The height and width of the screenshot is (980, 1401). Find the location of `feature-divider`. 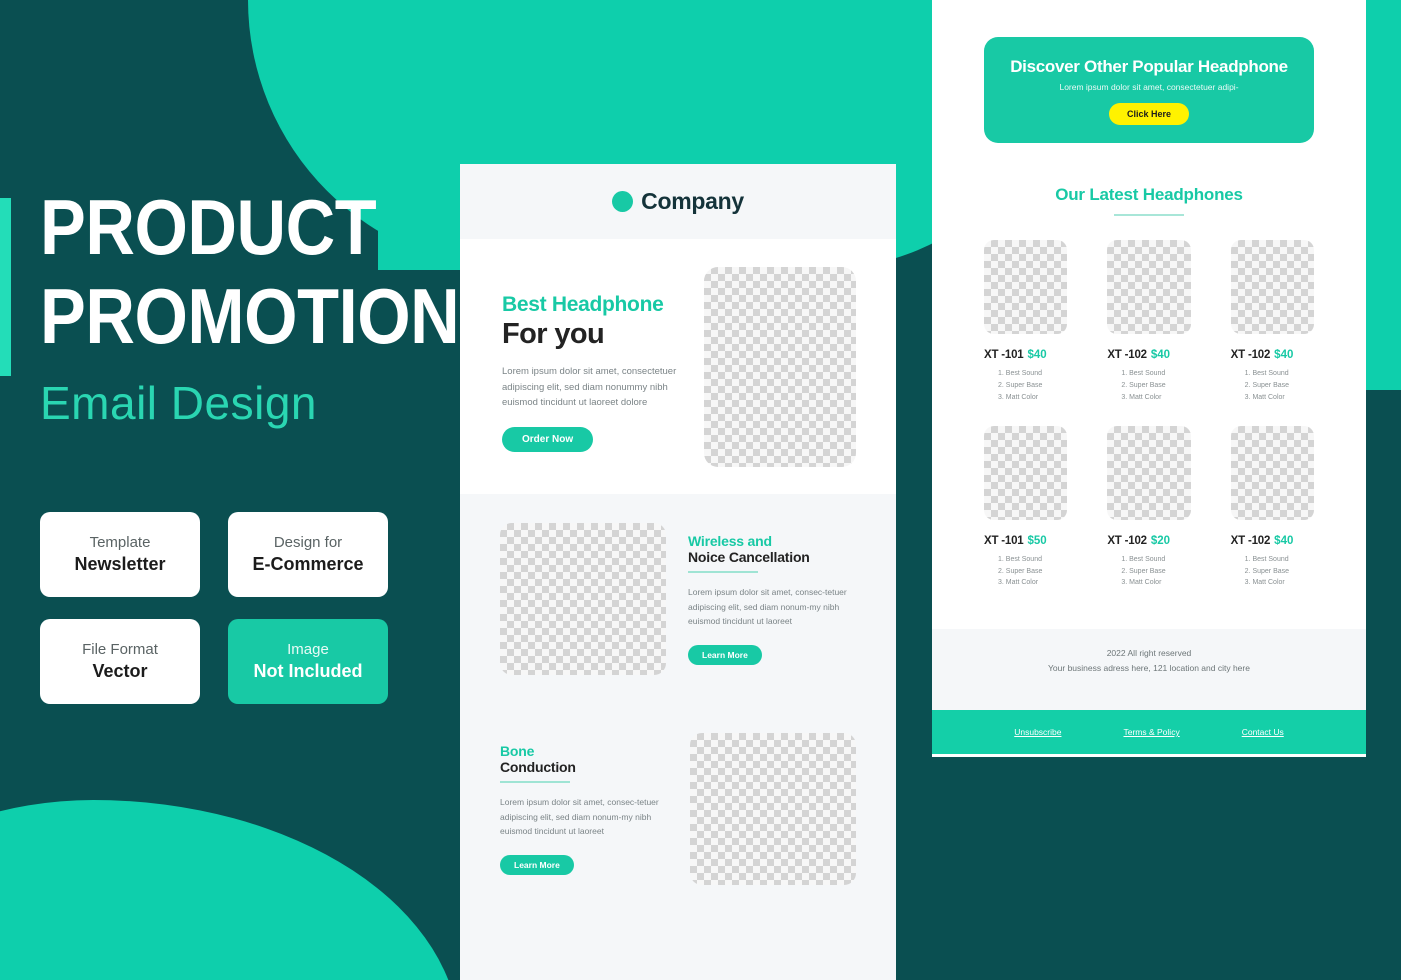

feature-divider is located at coordinates (723, 571).